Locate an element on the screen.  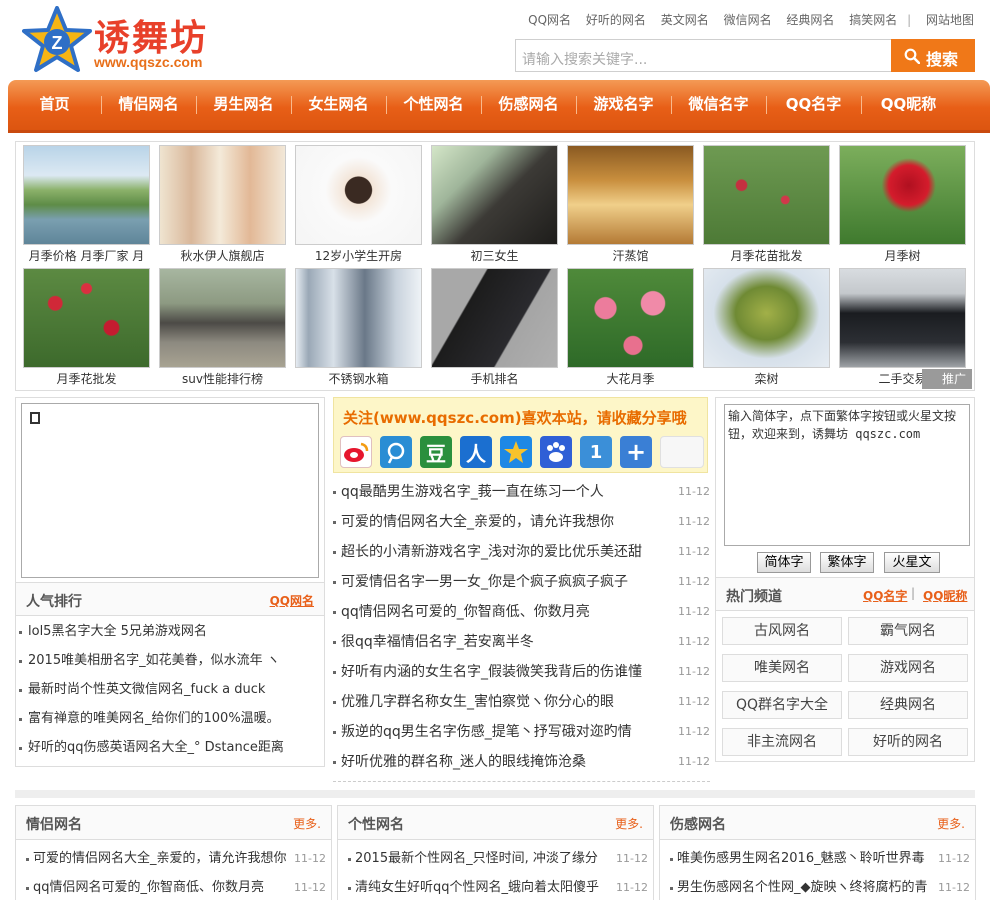
list-item: 好听有内涵的女生名字_假装微笑我背后的伤谁懂 11-12 is located at coordinates (521, 672).